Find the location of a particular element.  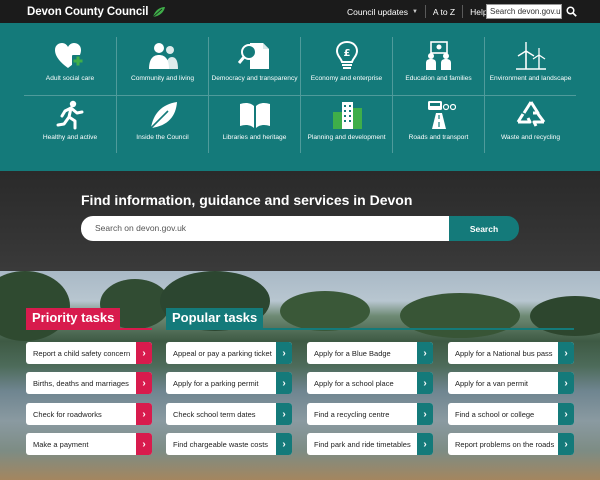

header-search-button is located at coordinates (571, 11).